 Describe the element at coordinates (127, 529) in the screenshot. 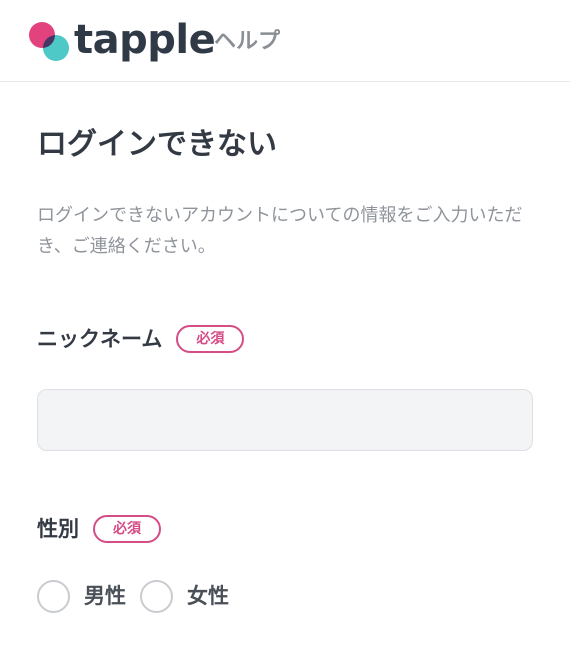

I see `gender-required-badge: 必須` at that location.